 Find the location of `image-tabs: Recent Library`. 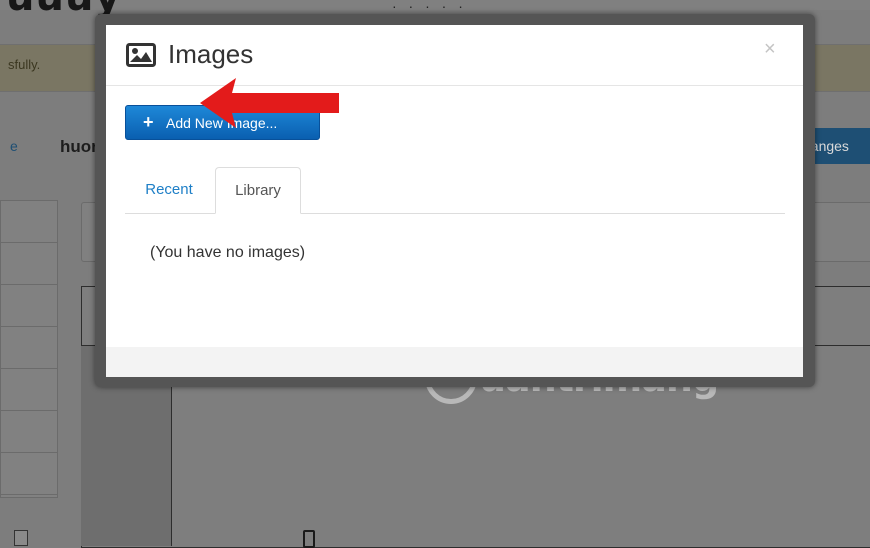

image-tabs: Recent Library is located at coordinates (455, 190).